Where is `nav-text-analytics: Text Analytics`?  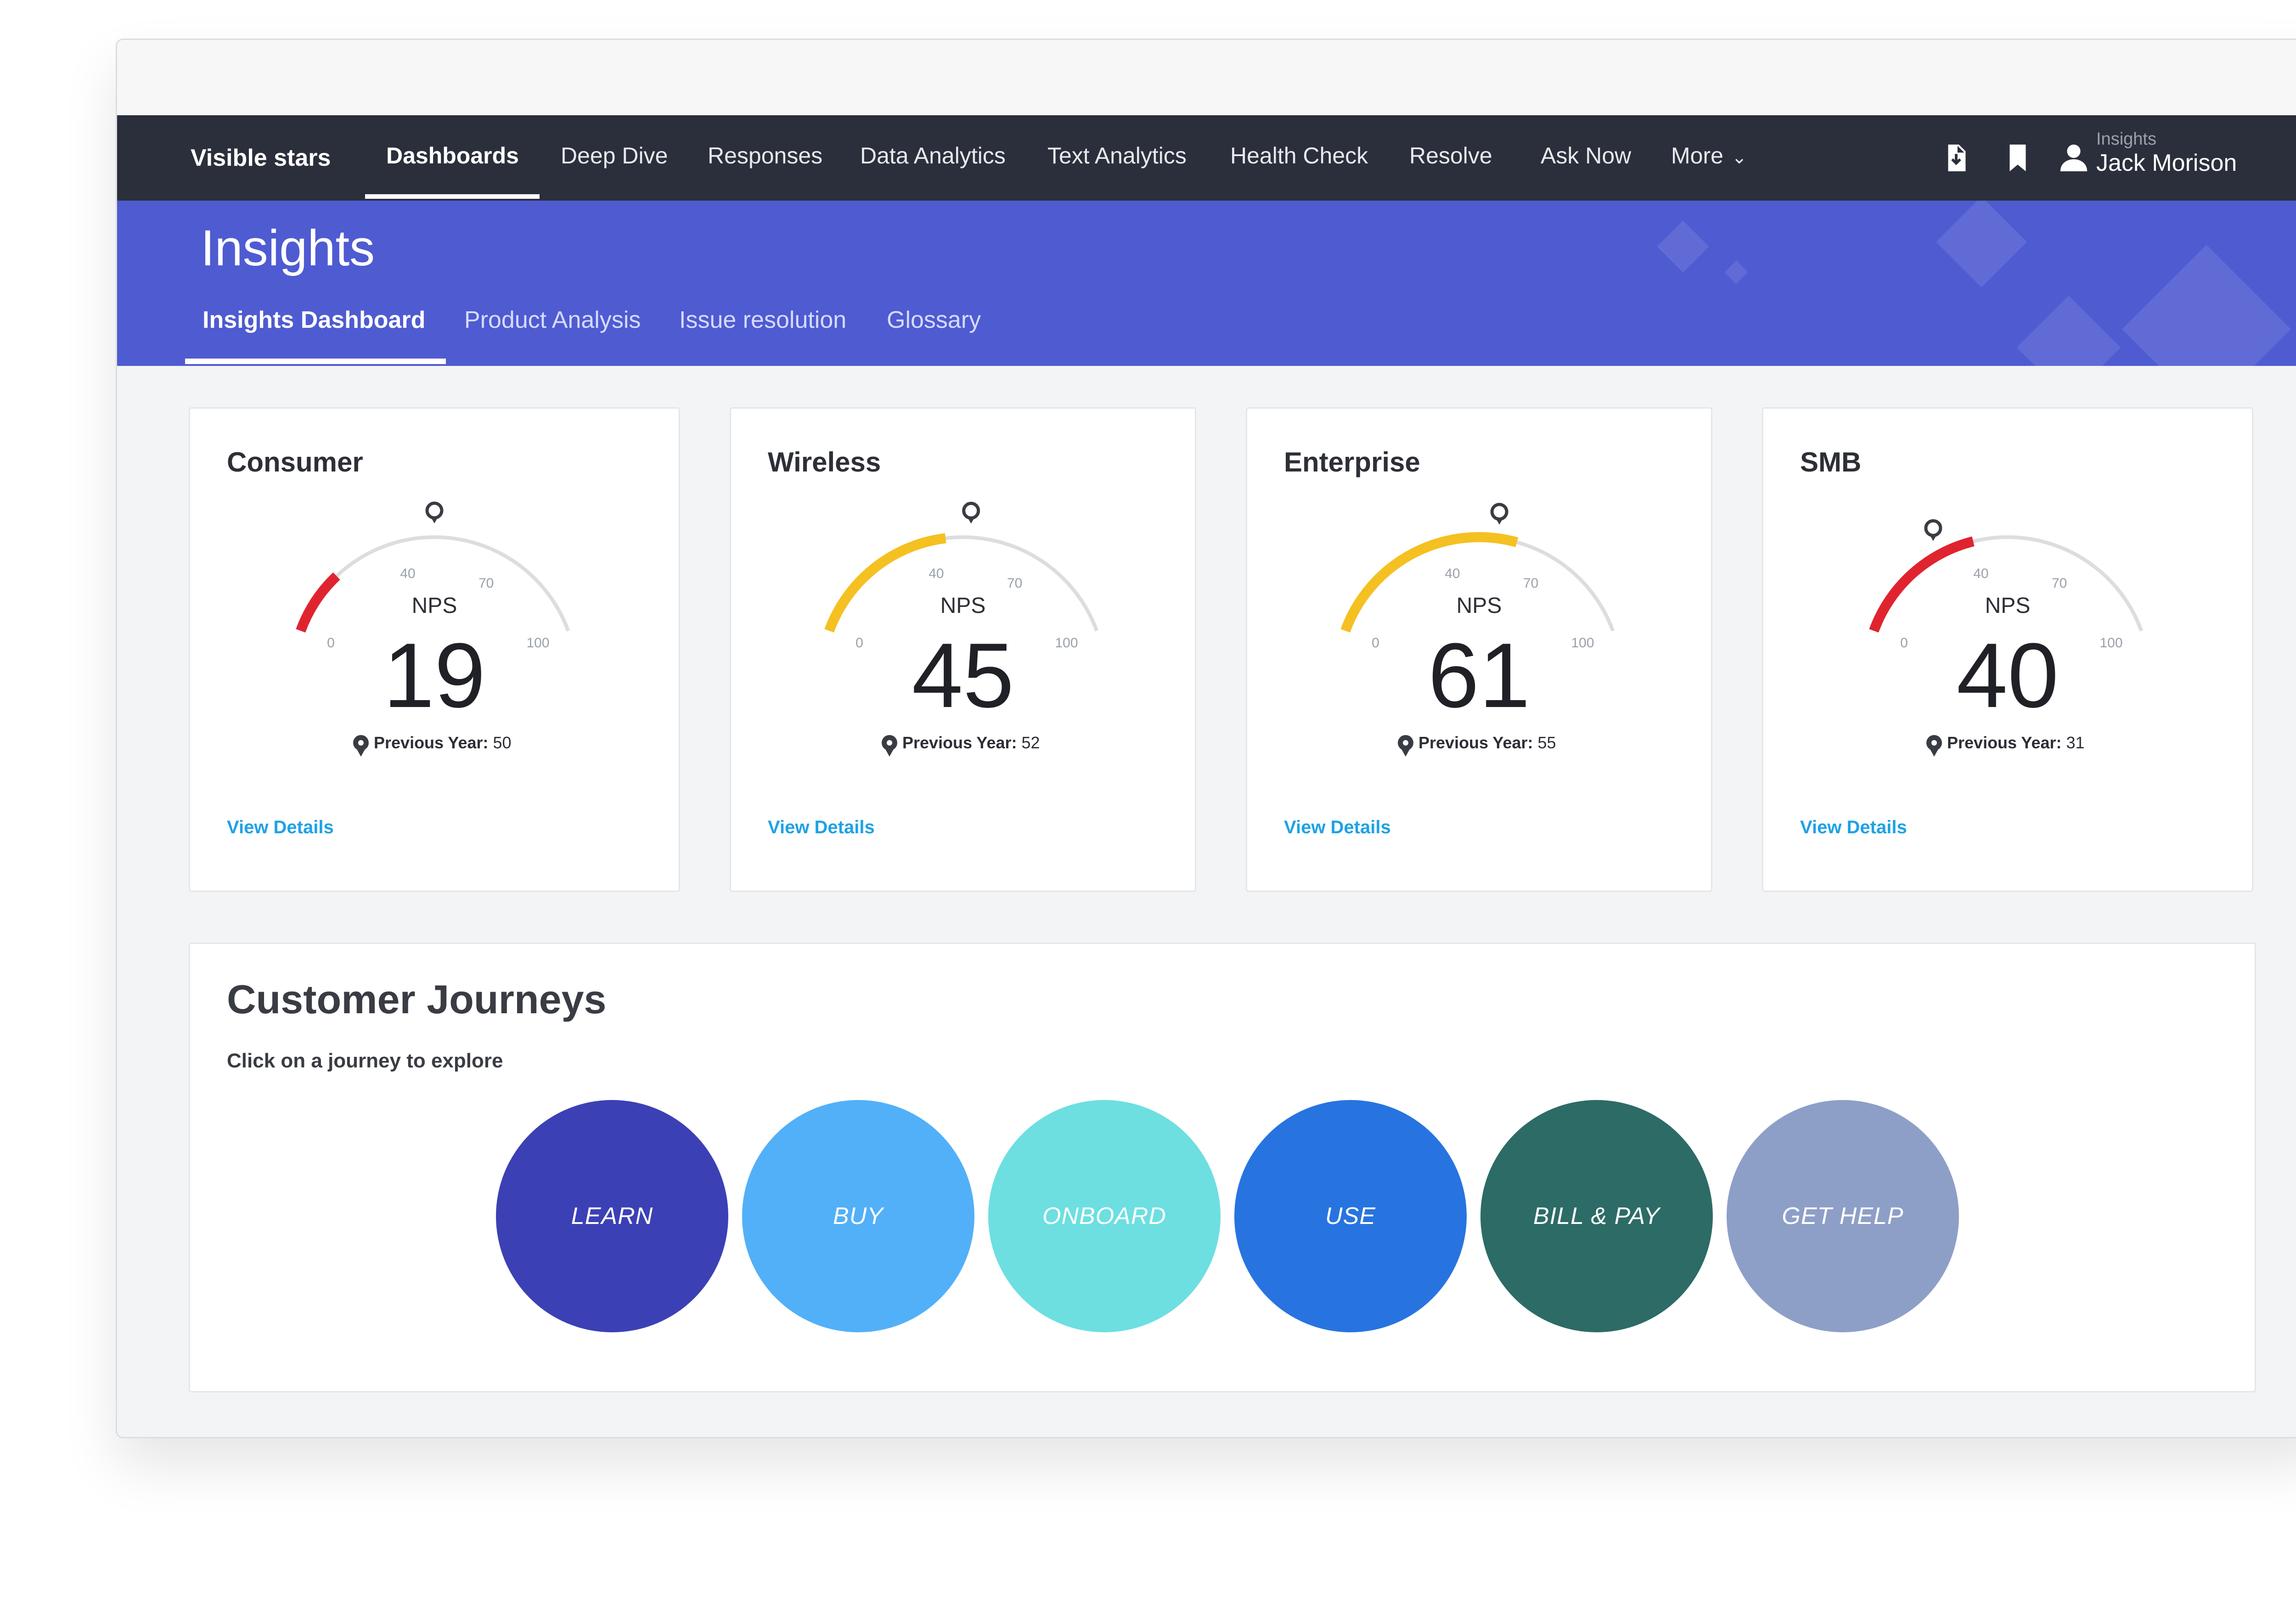
nav-text-analytics: Text Analytics is located at coordinates (1117, 158).